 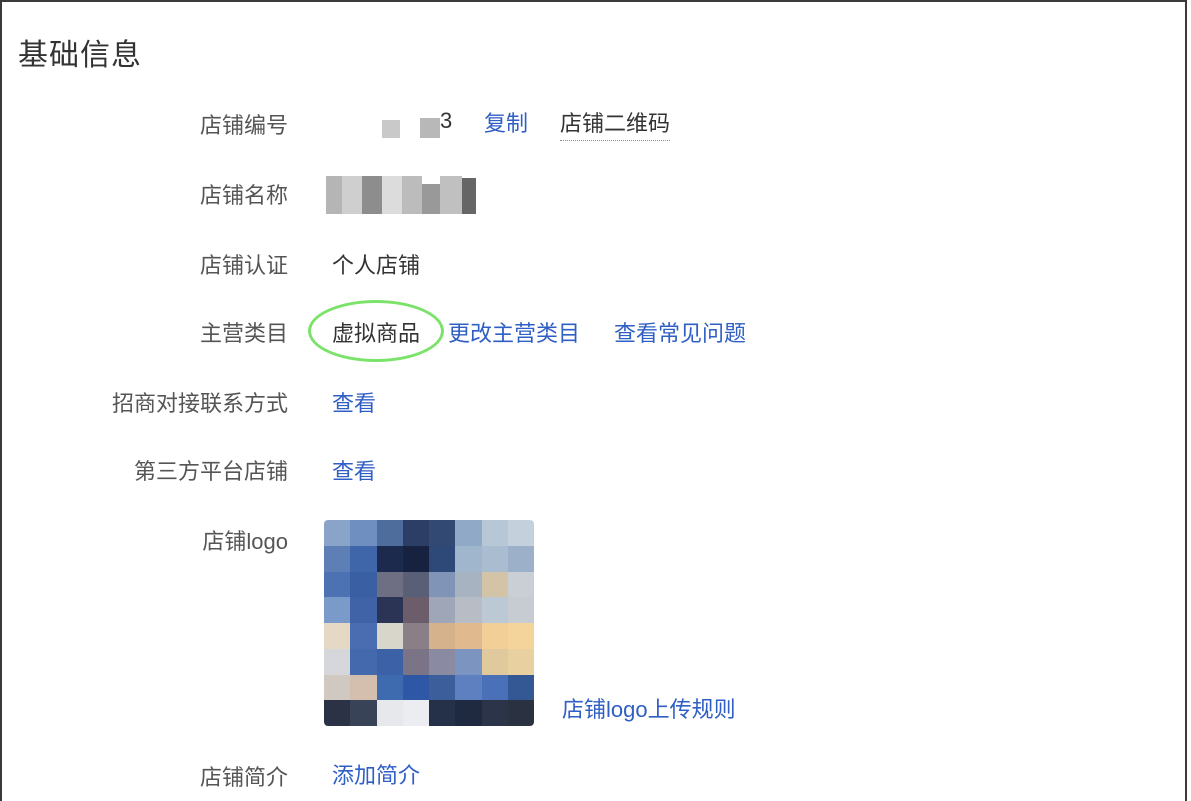 What do you see at coordinates (446, 120) in the screenshot?
I see `shop-id-value-tail: 3` at bounding box center [446, 120].